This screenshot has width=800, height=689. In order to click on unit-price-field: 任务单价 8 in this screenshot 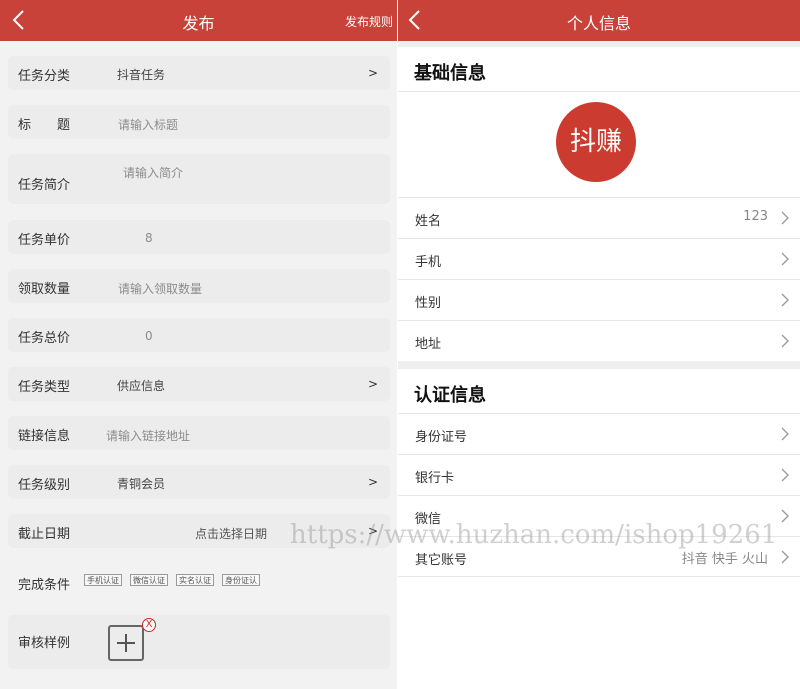, I will do `click(199, 237)`.